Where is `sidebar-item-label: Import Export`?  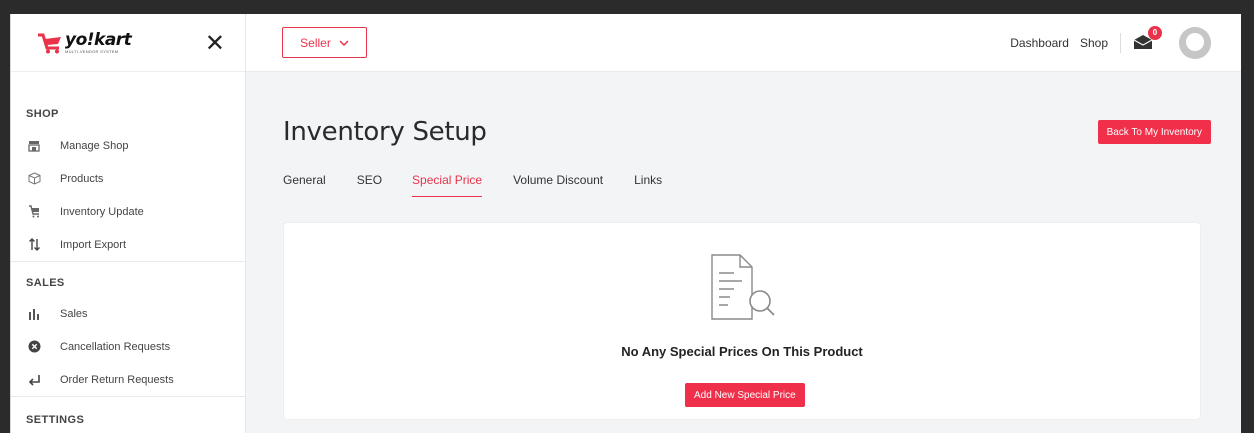 sidebar-item-label: Import Export is located at coordinates (93, 244).